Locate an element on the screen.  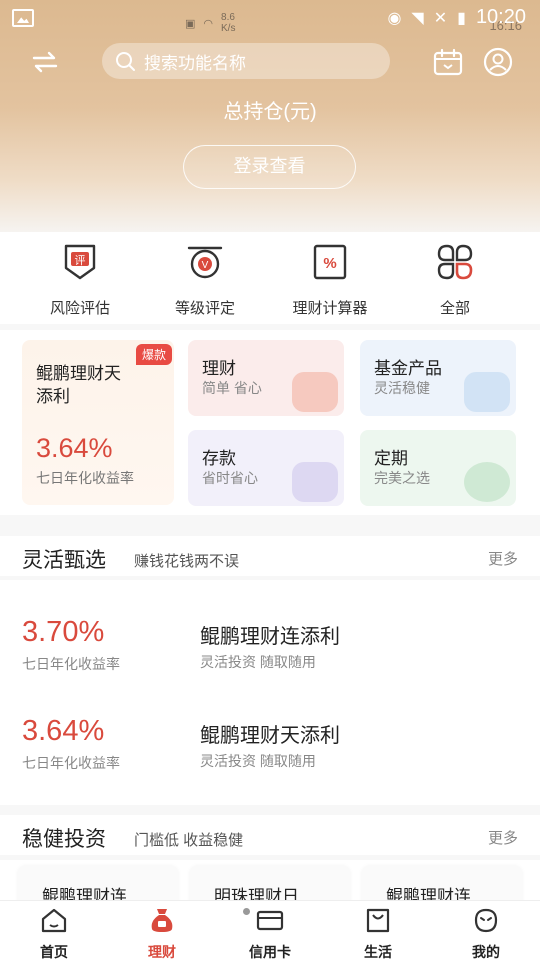
risk-icon-glyph: 评 is located at coordinates (80, 260).